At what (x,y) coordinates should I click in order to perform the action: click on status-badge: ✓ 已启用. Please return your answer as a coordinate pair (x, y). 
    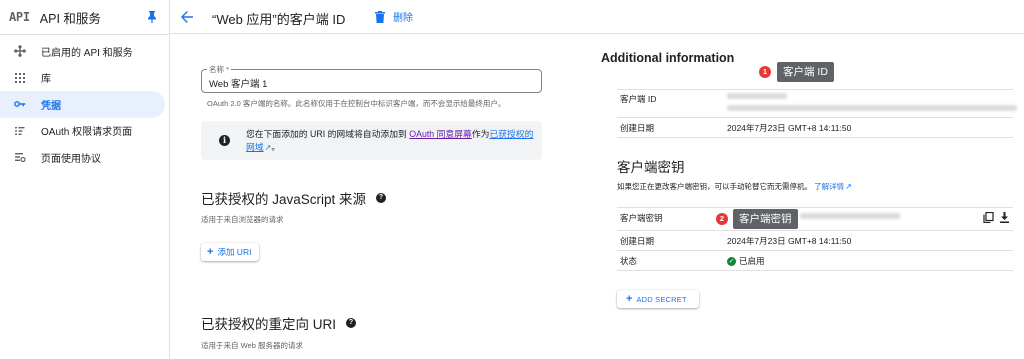
    Looking at the image, I should click on (746, 261).